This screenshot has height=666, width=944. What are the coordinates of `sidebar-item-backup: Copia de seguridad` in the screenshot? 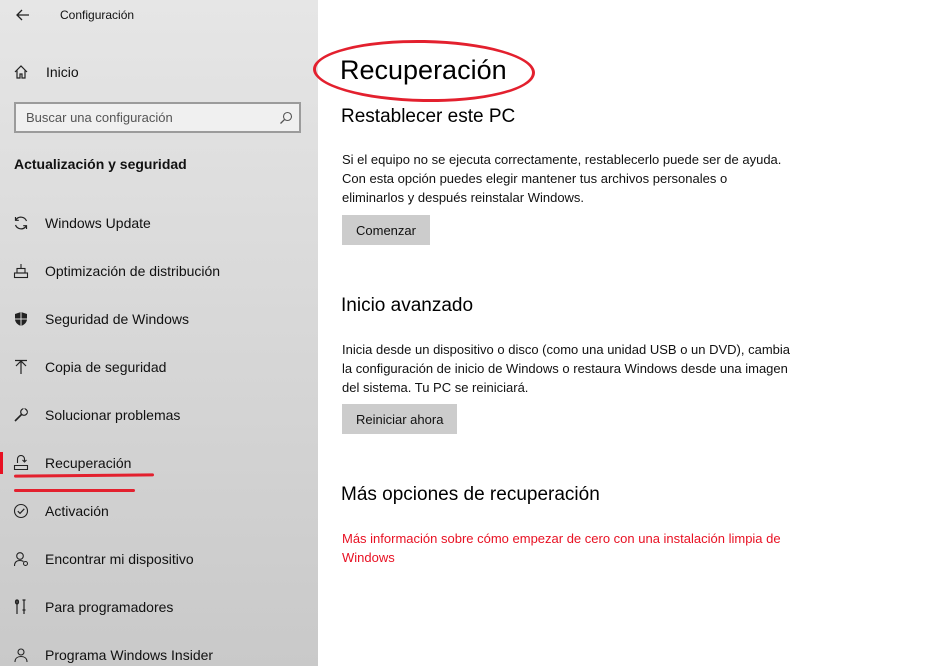 It's located at (159, 367).